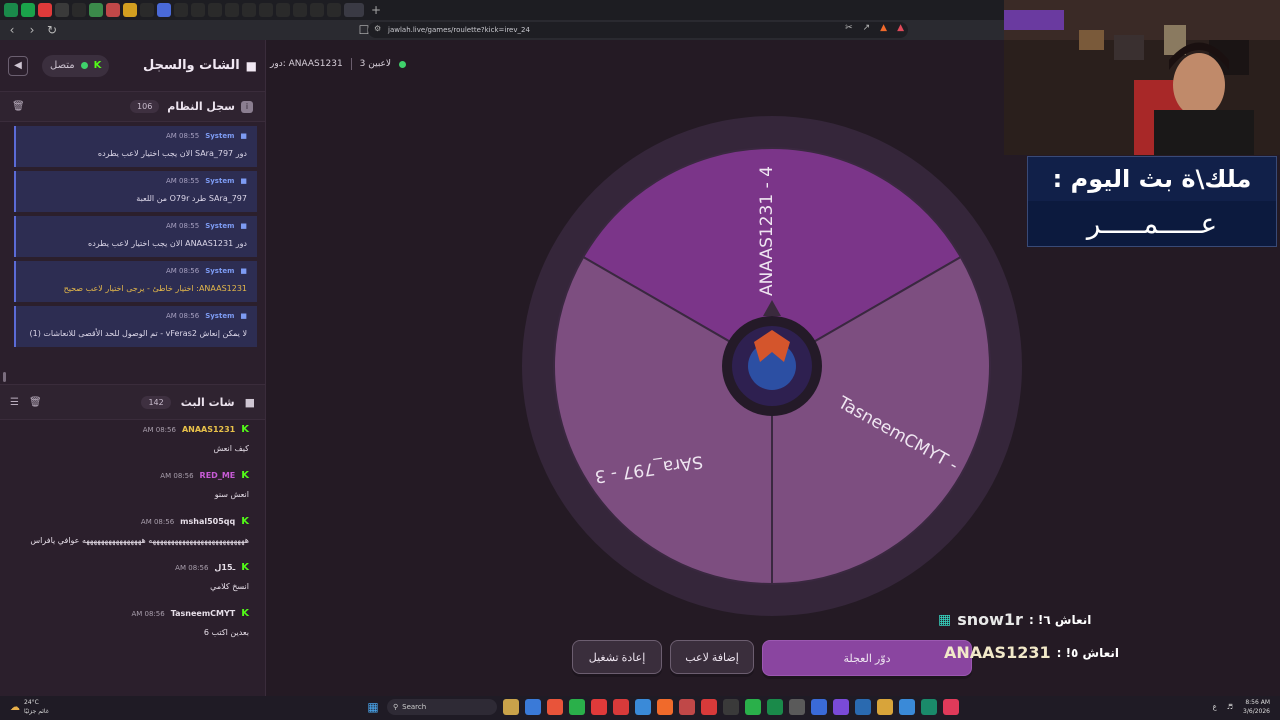 The width and height of the screenshot is (1280, 720). Describe the element at coordinates (208, 429) in the screenshot. I see `chat-username: ANAAS1231` at that location.